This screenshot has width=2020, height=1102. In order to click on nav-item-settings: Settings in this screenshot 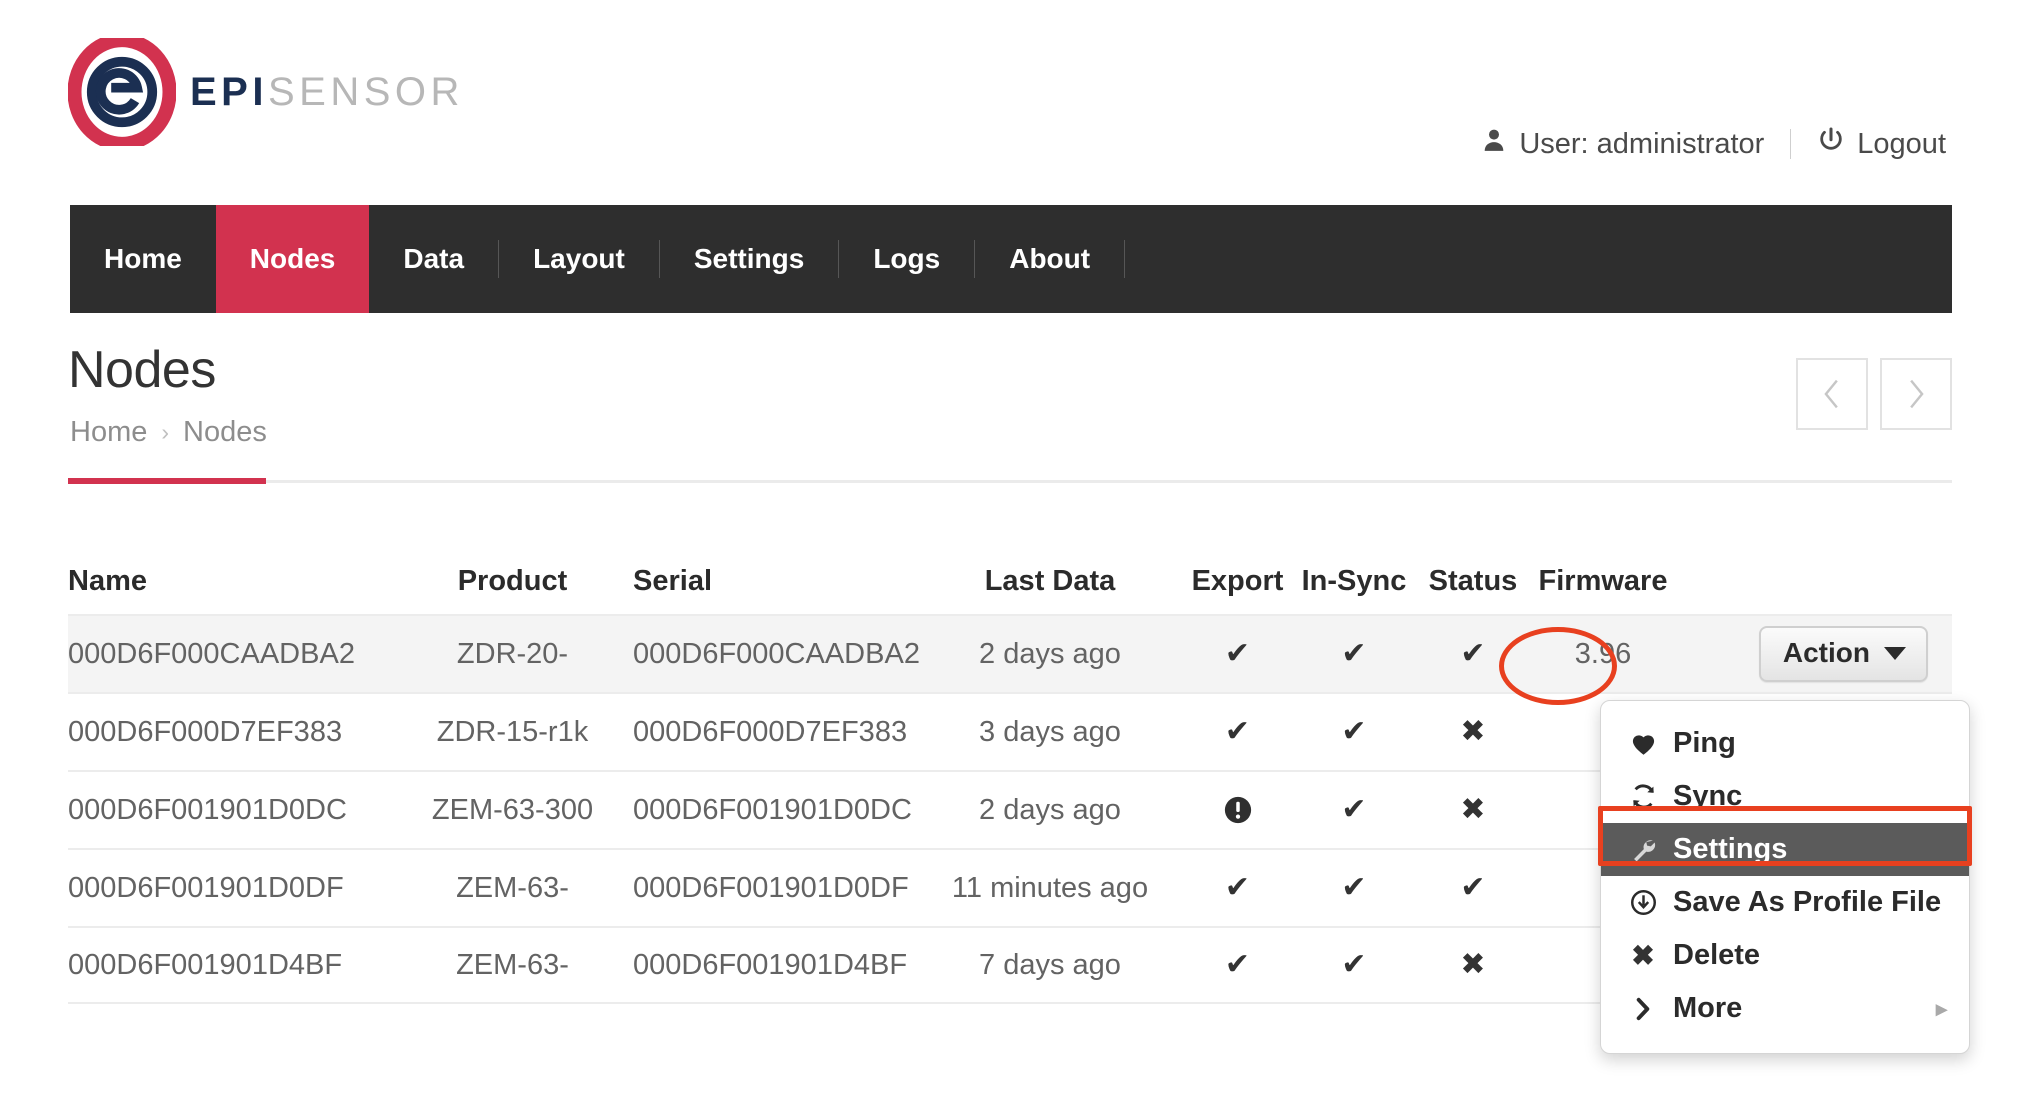, I will do `click(749, 259)`.